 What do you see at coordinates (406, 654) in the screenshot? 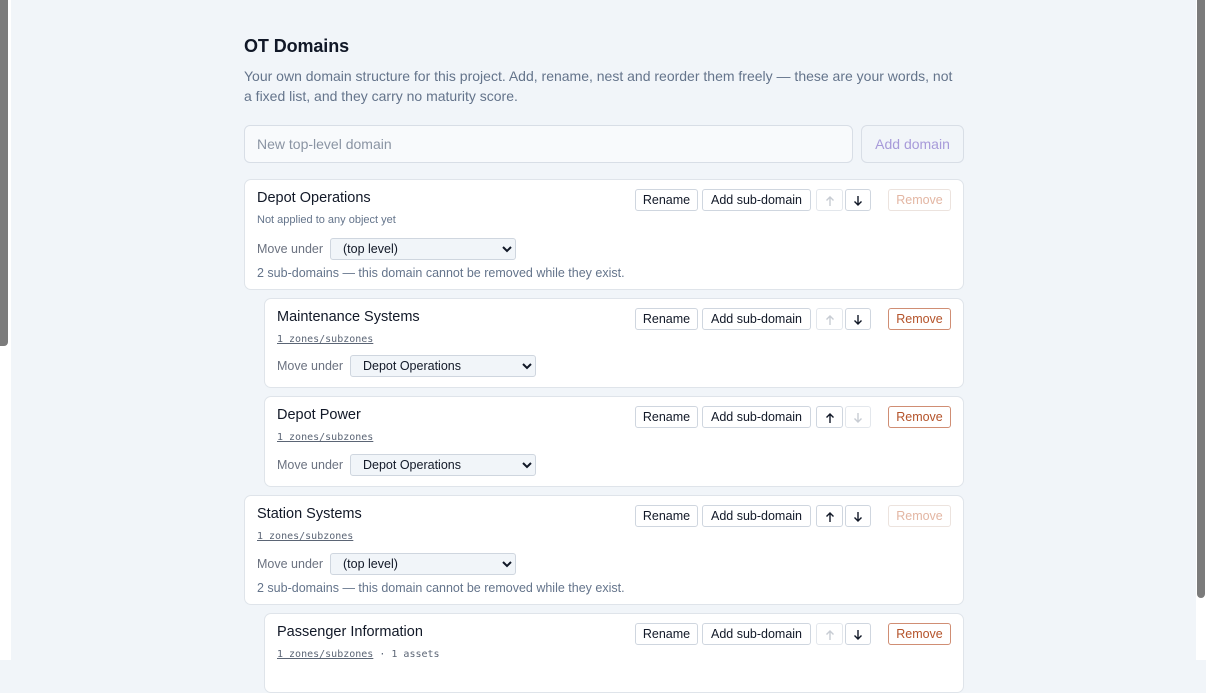
I see `asset-count: · 1 assets` at bounding box center [406, 654].